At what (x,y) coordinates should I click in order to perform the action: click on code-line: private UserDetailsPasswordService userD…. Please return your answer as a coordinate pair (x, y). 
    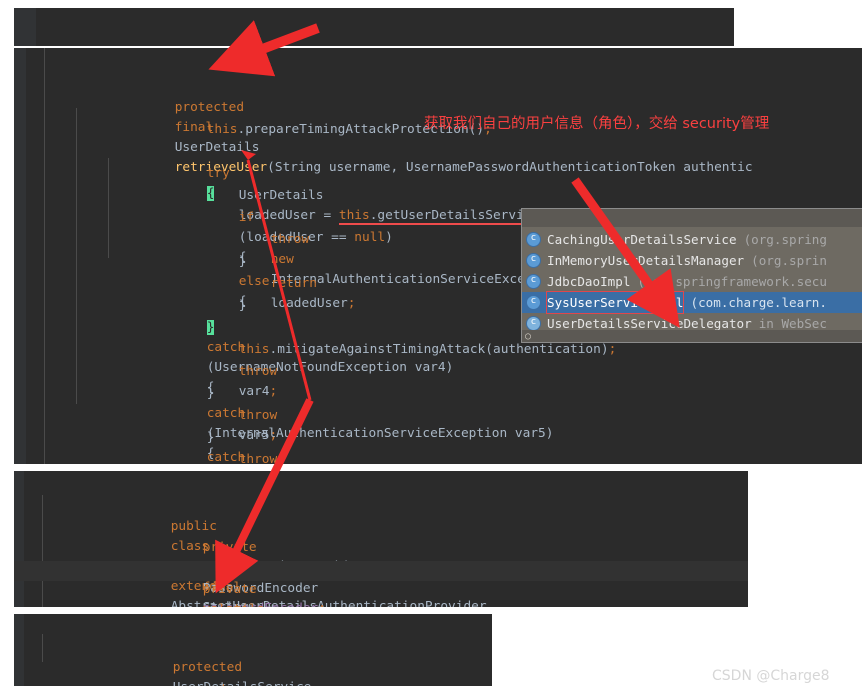
    Looking at the image, I should click on (381, 592).